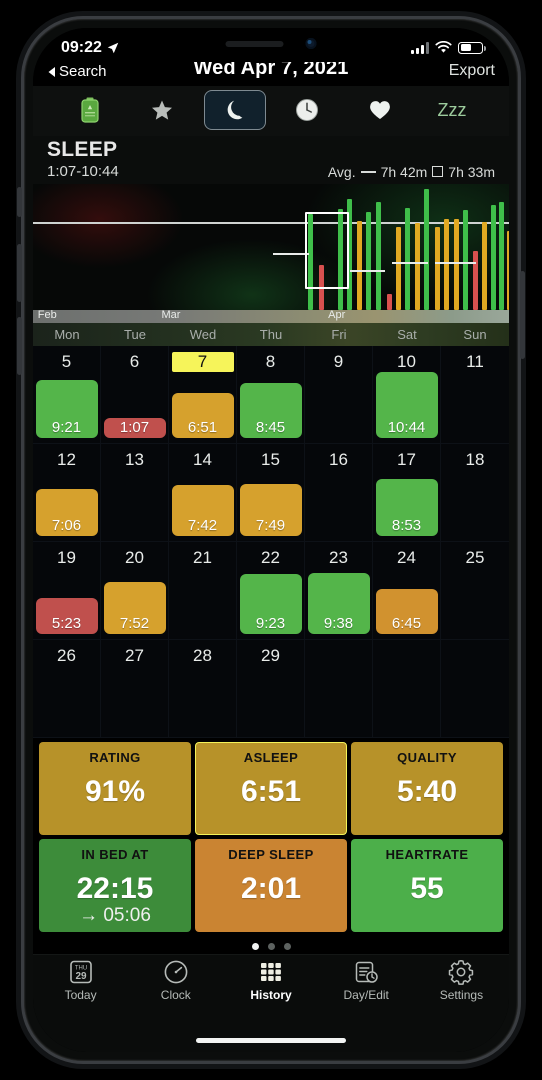 This screenshot has width=542, height=1080. Describe the element at coordinates (475, 395) in the screenshot. I see `calendar-day-cell: 11` at that location.